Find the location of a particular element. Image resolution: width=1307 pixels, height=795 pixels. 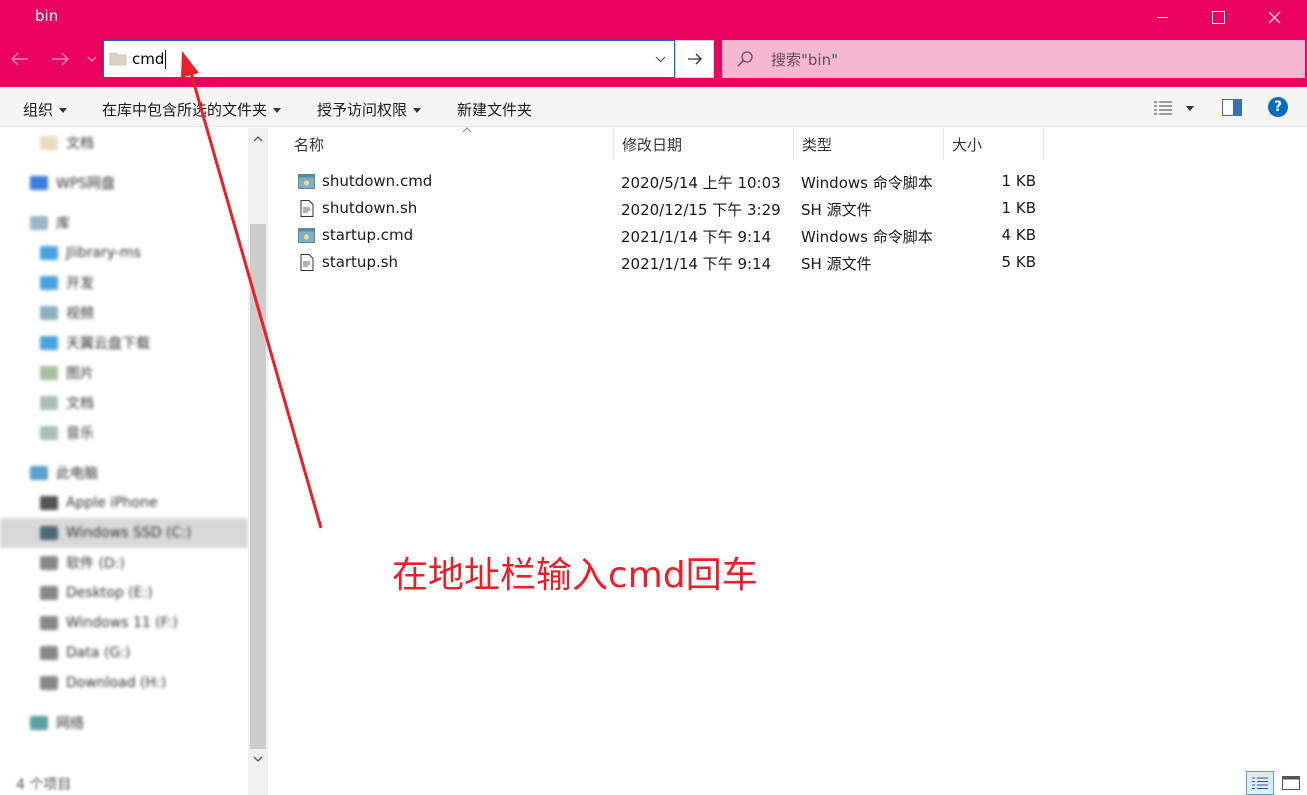

change-view-button is located at coordinates (1177, 108).